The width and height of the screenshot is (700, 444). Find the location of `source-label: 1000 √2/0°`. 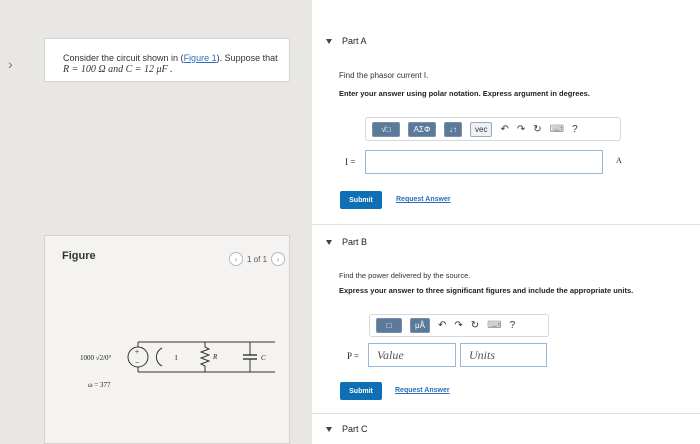

source-label: 1000 √2/0° is located at coordinates (96, 358).